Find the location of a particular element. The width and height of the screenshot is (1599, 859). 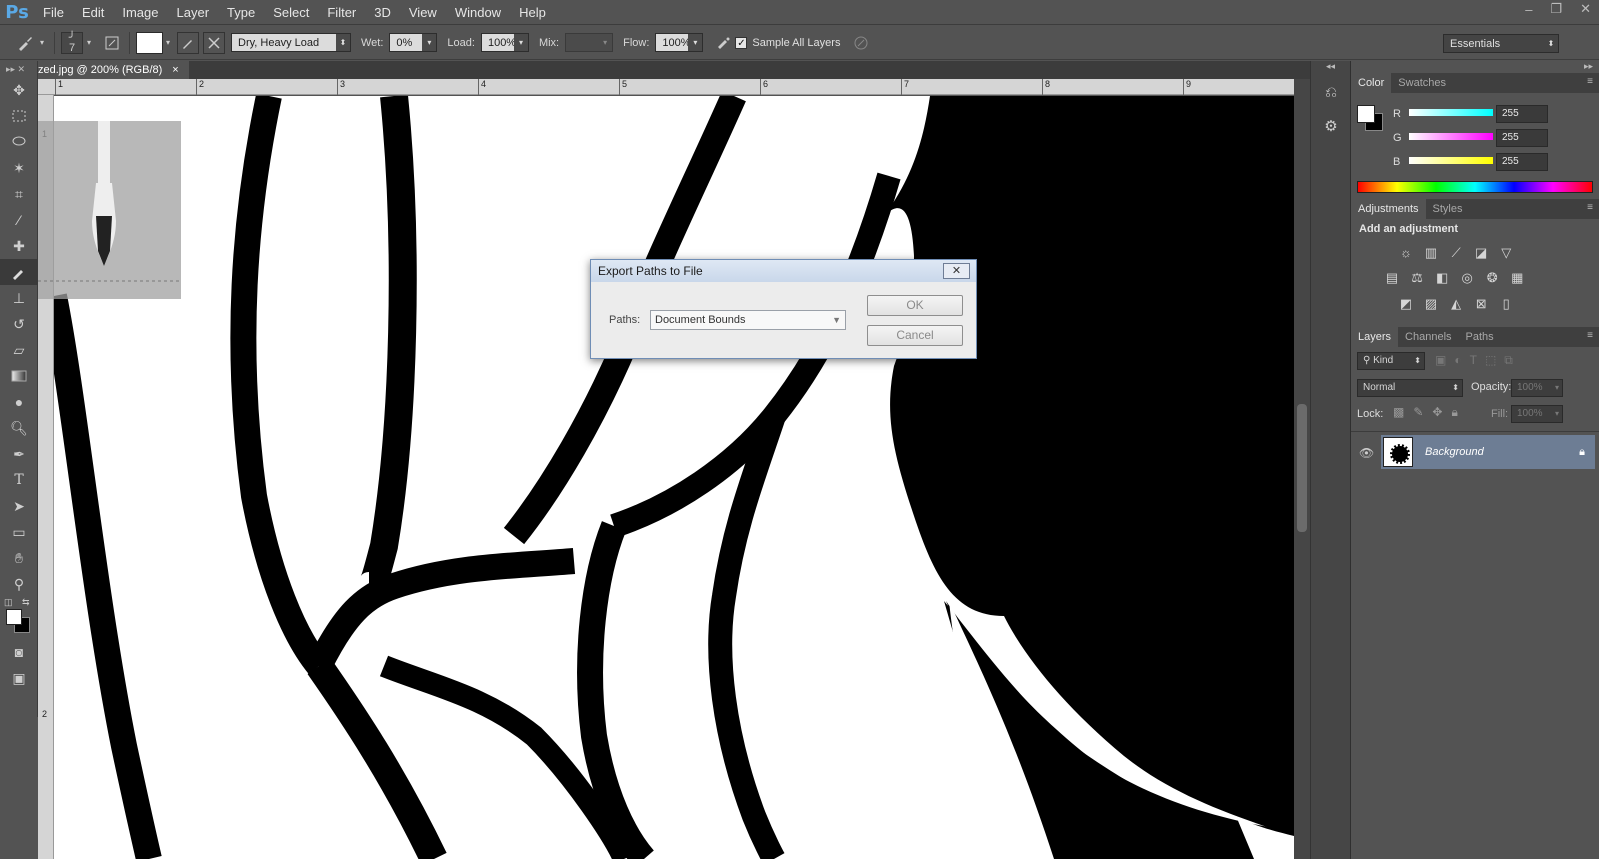

load-brush-icon is located at coordinates (188, 42).